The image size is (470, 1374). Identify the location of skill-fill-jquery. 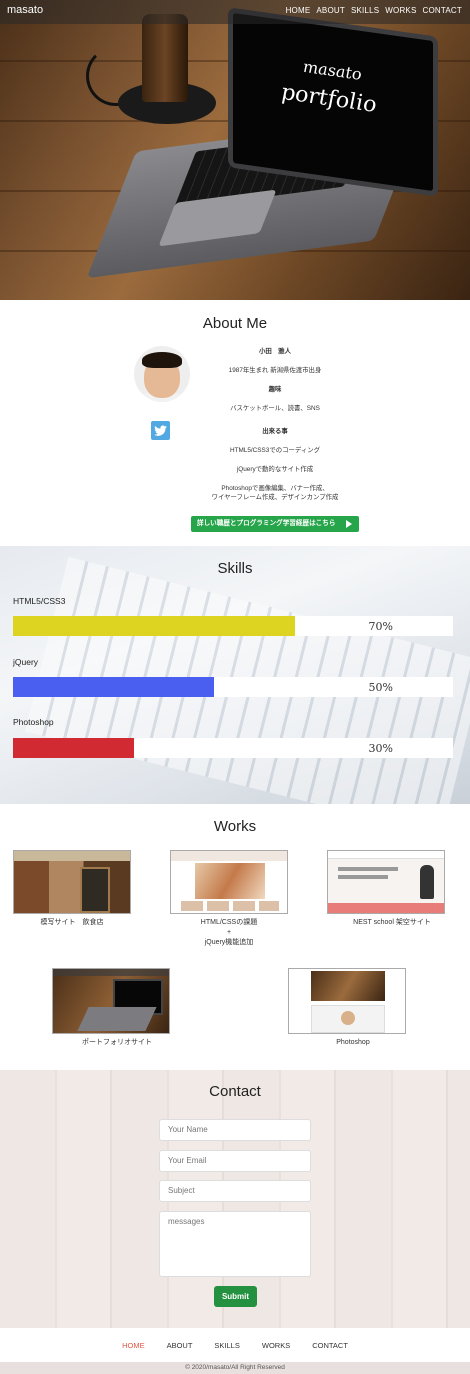
(113, 687).